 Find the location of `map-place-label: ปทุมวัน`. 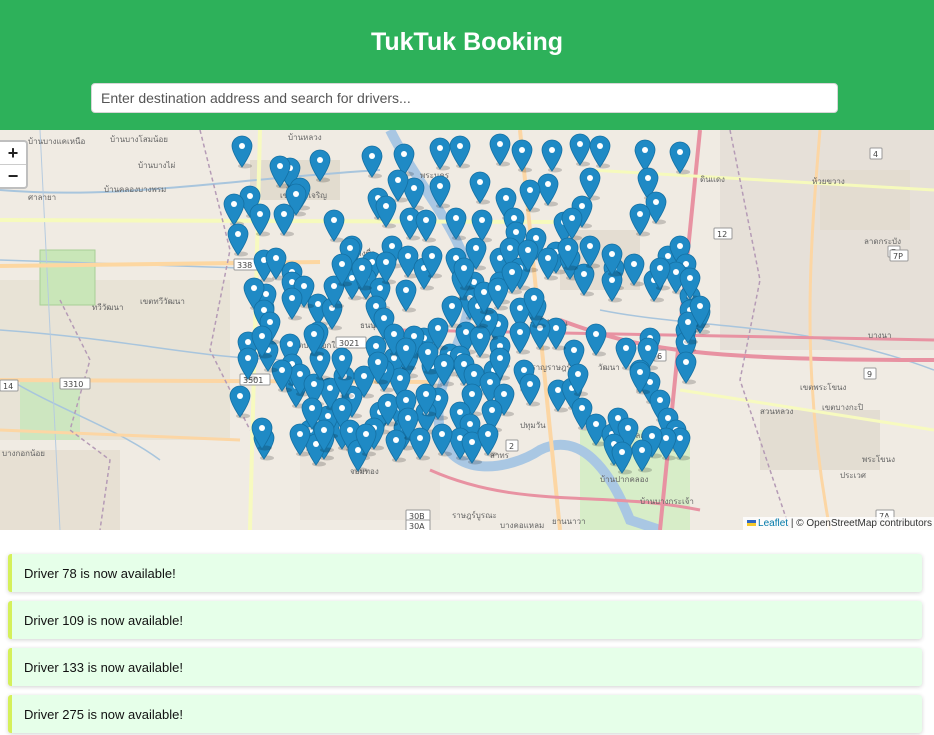

map-place-label: ปทุมวัน is located at coordinates (533, 425).